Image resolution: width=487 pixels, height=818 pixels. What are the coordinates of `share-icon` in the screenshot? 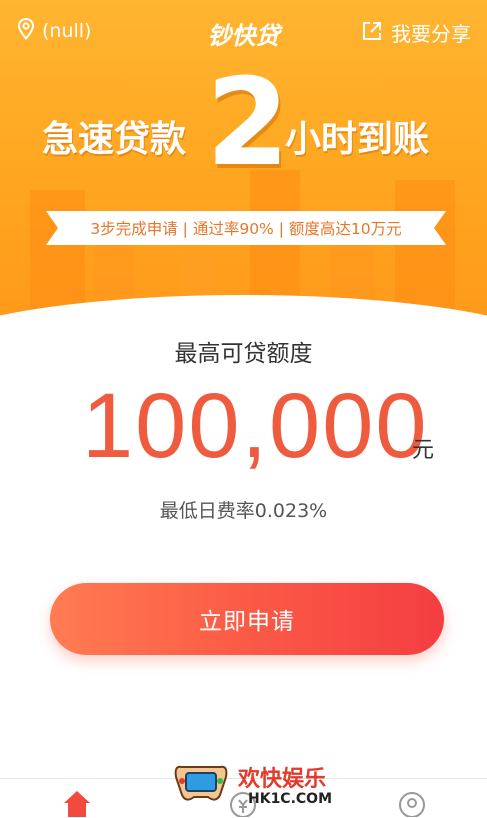 It's located at (372, 33).